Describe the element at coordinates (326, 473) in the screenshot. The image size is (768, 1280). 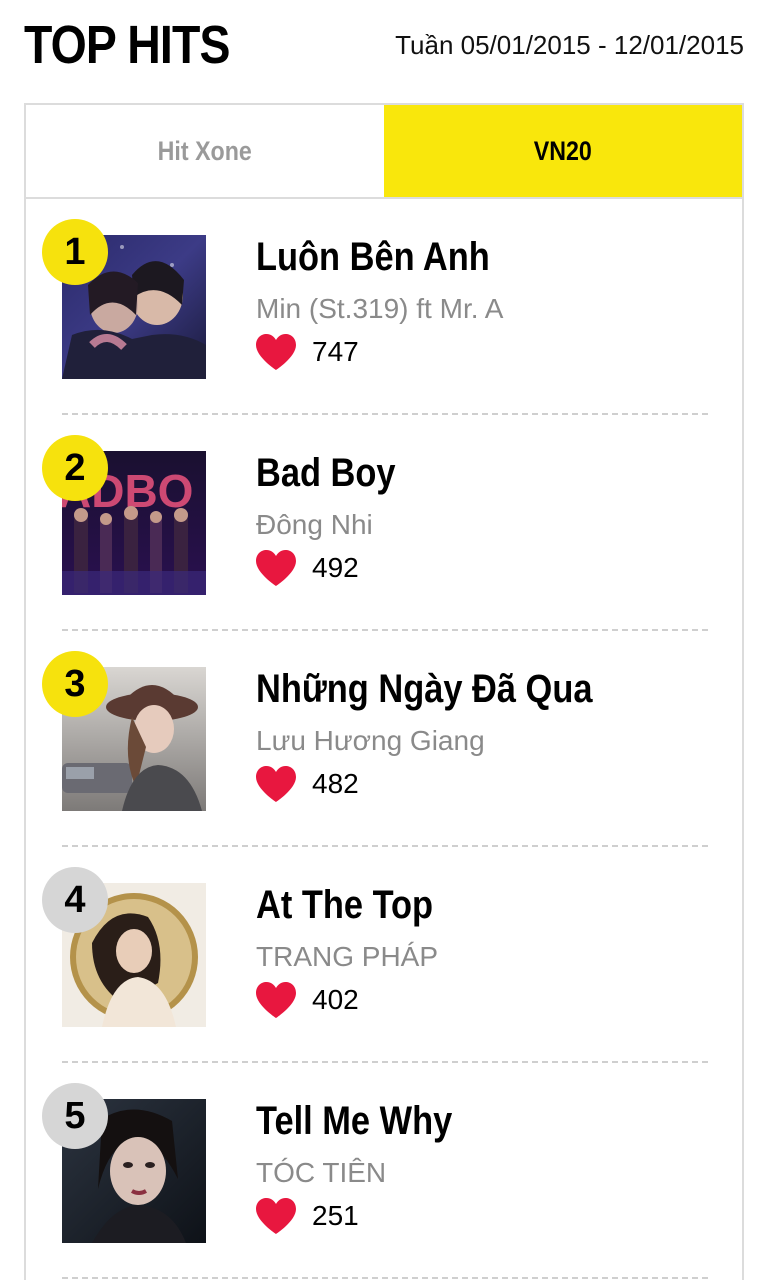
I see `song-title: Bad Boy` at that location.